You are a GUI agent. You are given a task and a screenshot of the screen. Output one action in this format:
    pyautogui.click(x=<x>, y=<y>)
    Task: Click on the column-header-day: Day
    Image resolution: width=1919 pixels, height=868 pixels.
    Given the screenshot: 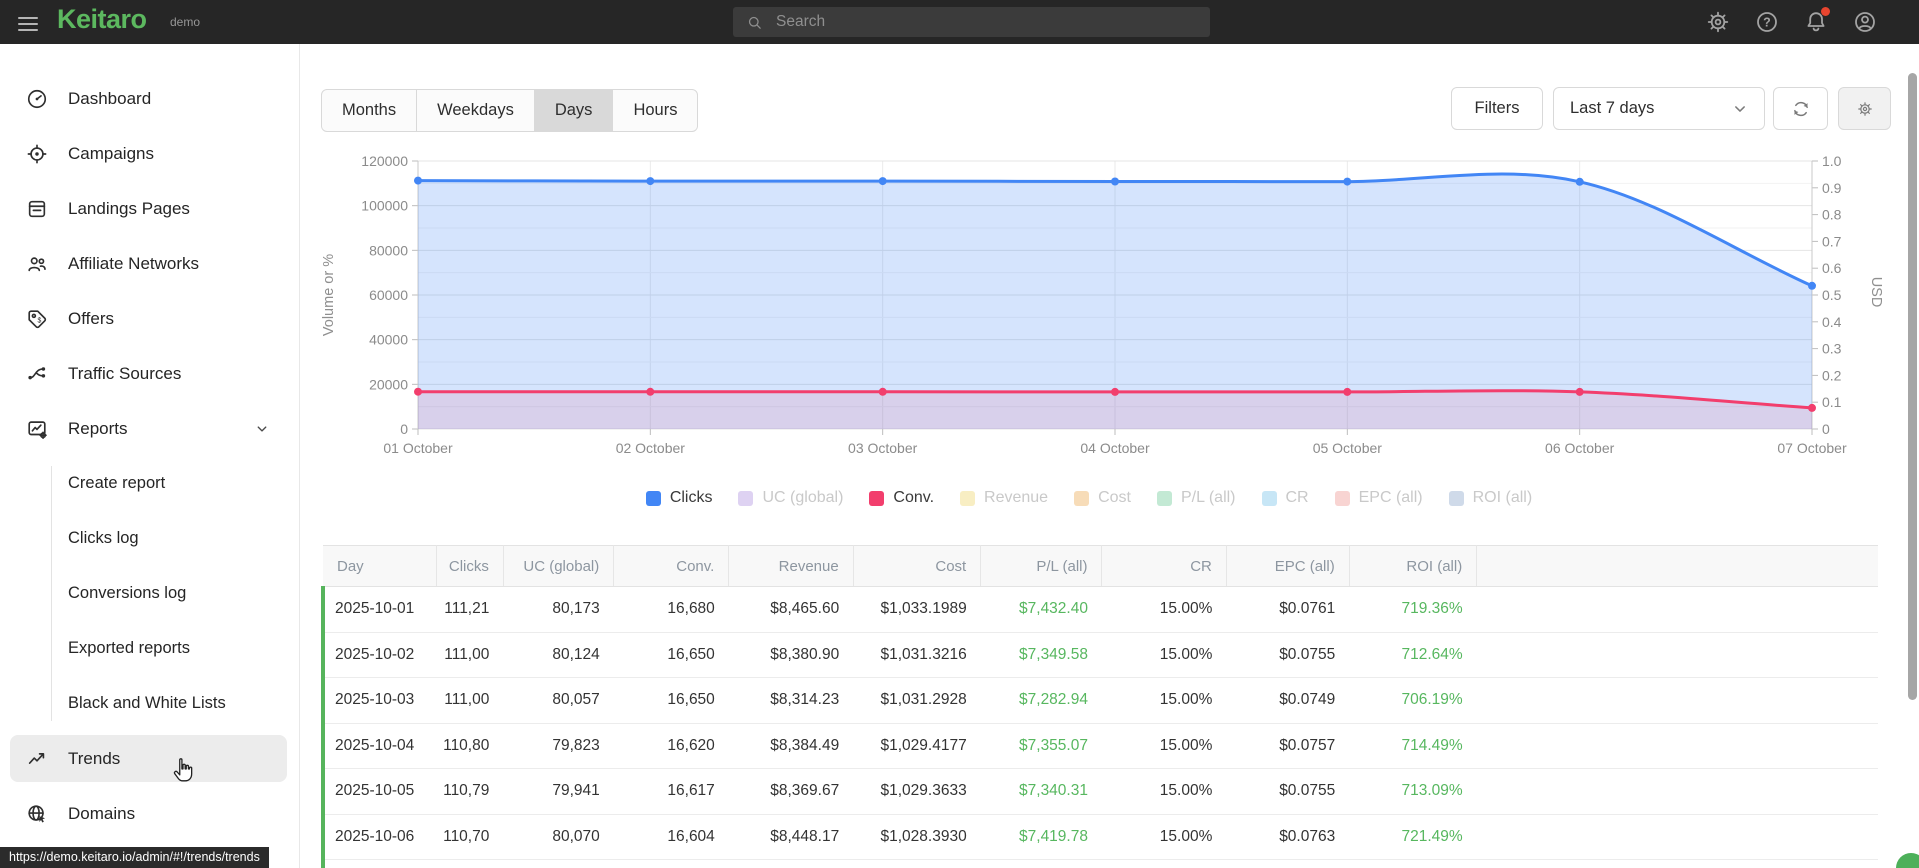 What is the action you would take?
    pyautogui.click(x=380, y=566)
    